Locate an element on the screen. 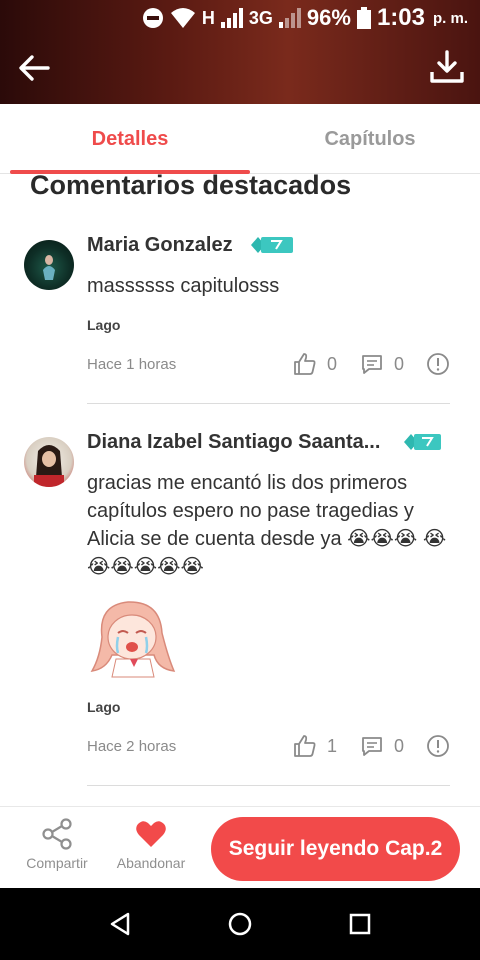 This screenshot has width=480, height=960. comment-time: Hace 2 horas is located at coordinates (132, 746).